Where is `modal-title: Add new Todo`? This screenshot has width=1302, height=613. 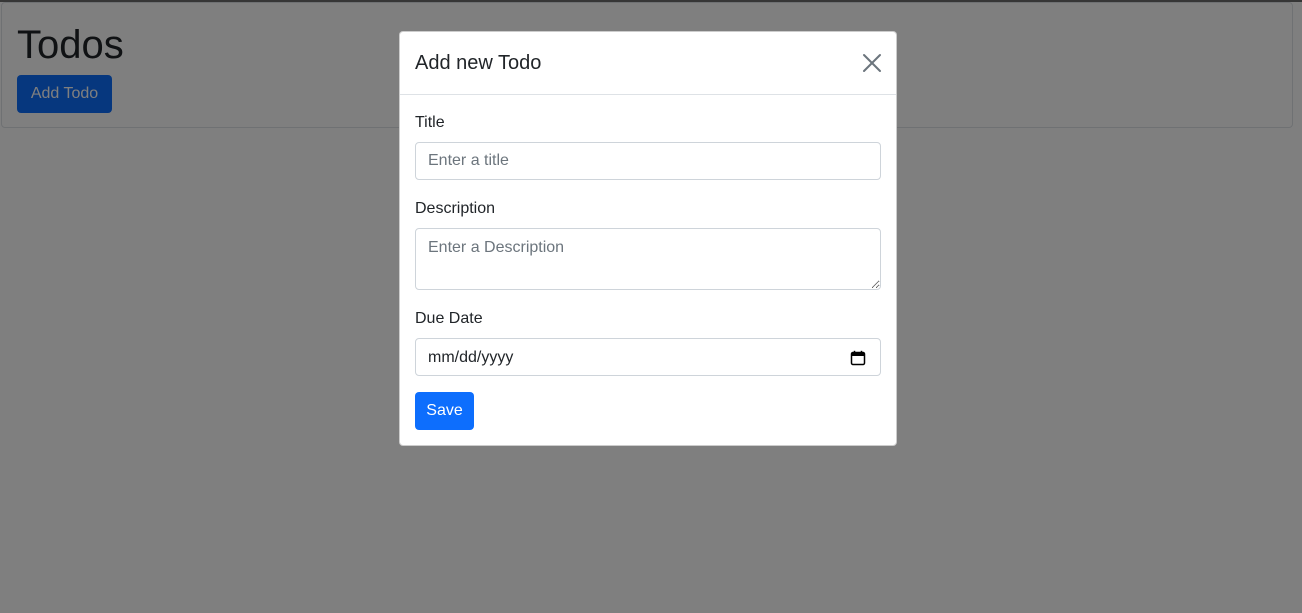
modal-title: Add new Todo is located at coordinates (478, 63).